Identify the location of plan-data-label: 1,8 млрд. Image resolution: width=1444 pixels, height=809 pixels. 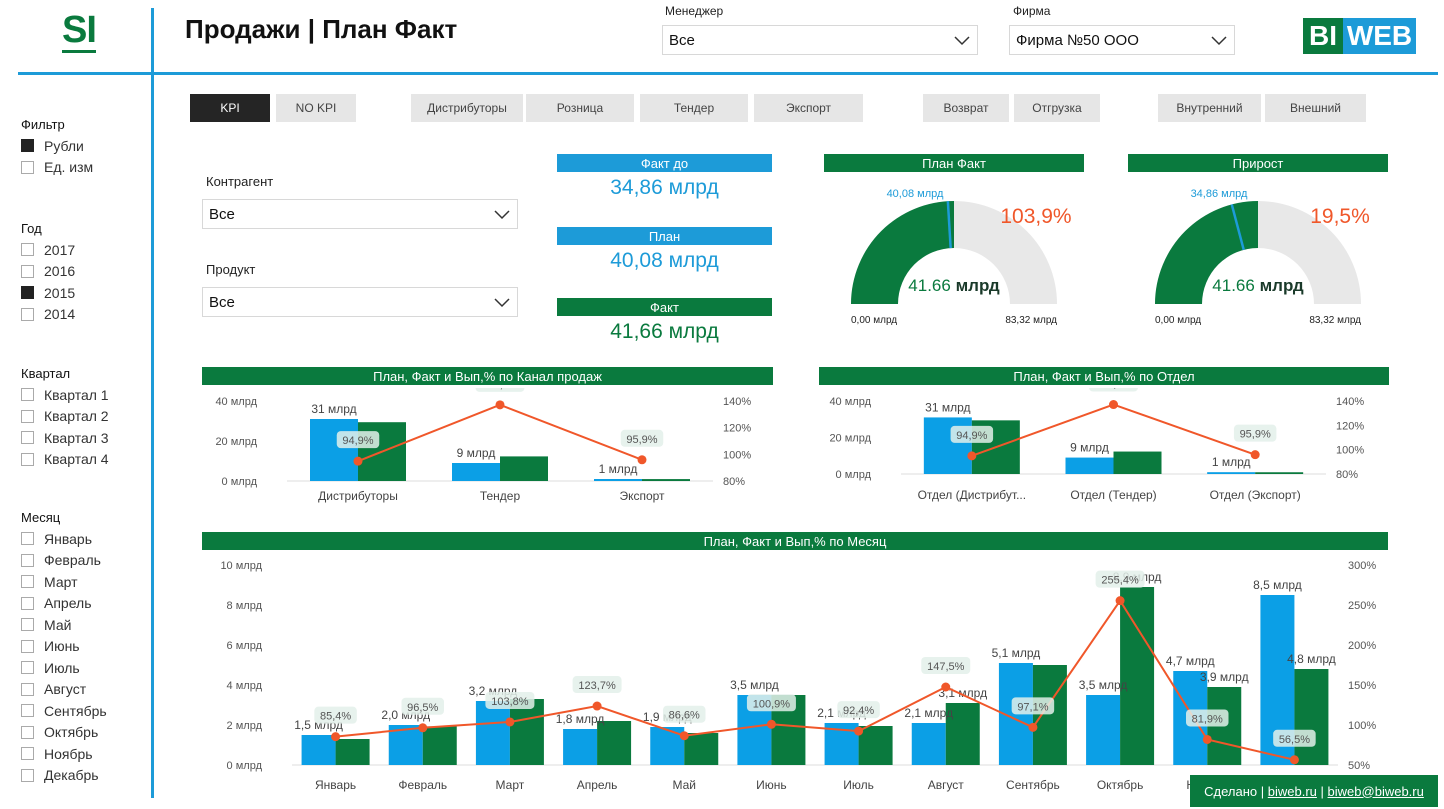
(580, 719).